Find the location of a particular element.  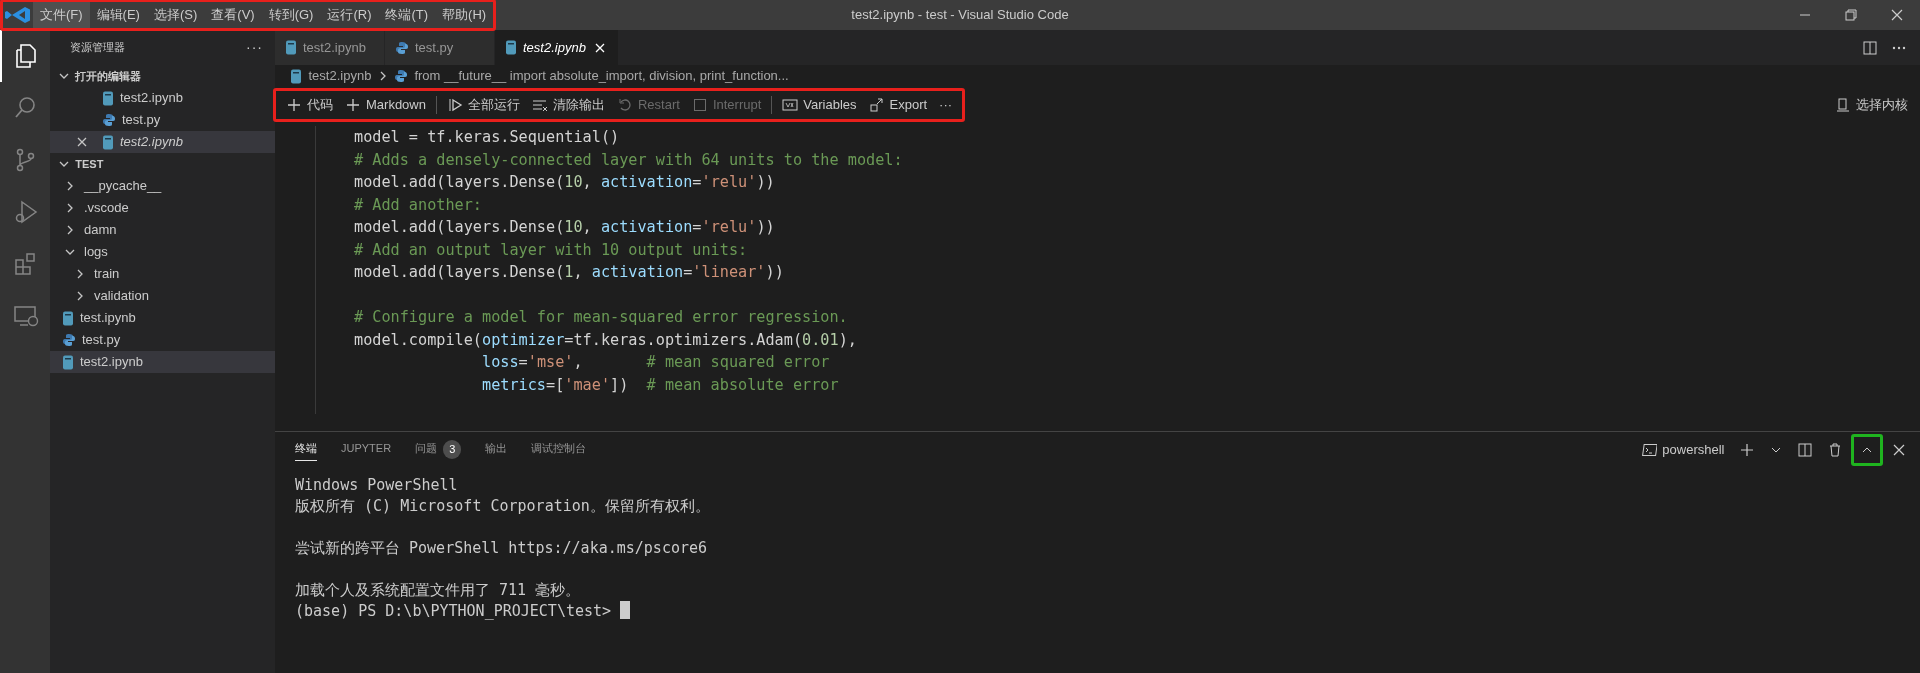

code-line: loss='mse', # mean squared error is located at coordinates (656, 362).